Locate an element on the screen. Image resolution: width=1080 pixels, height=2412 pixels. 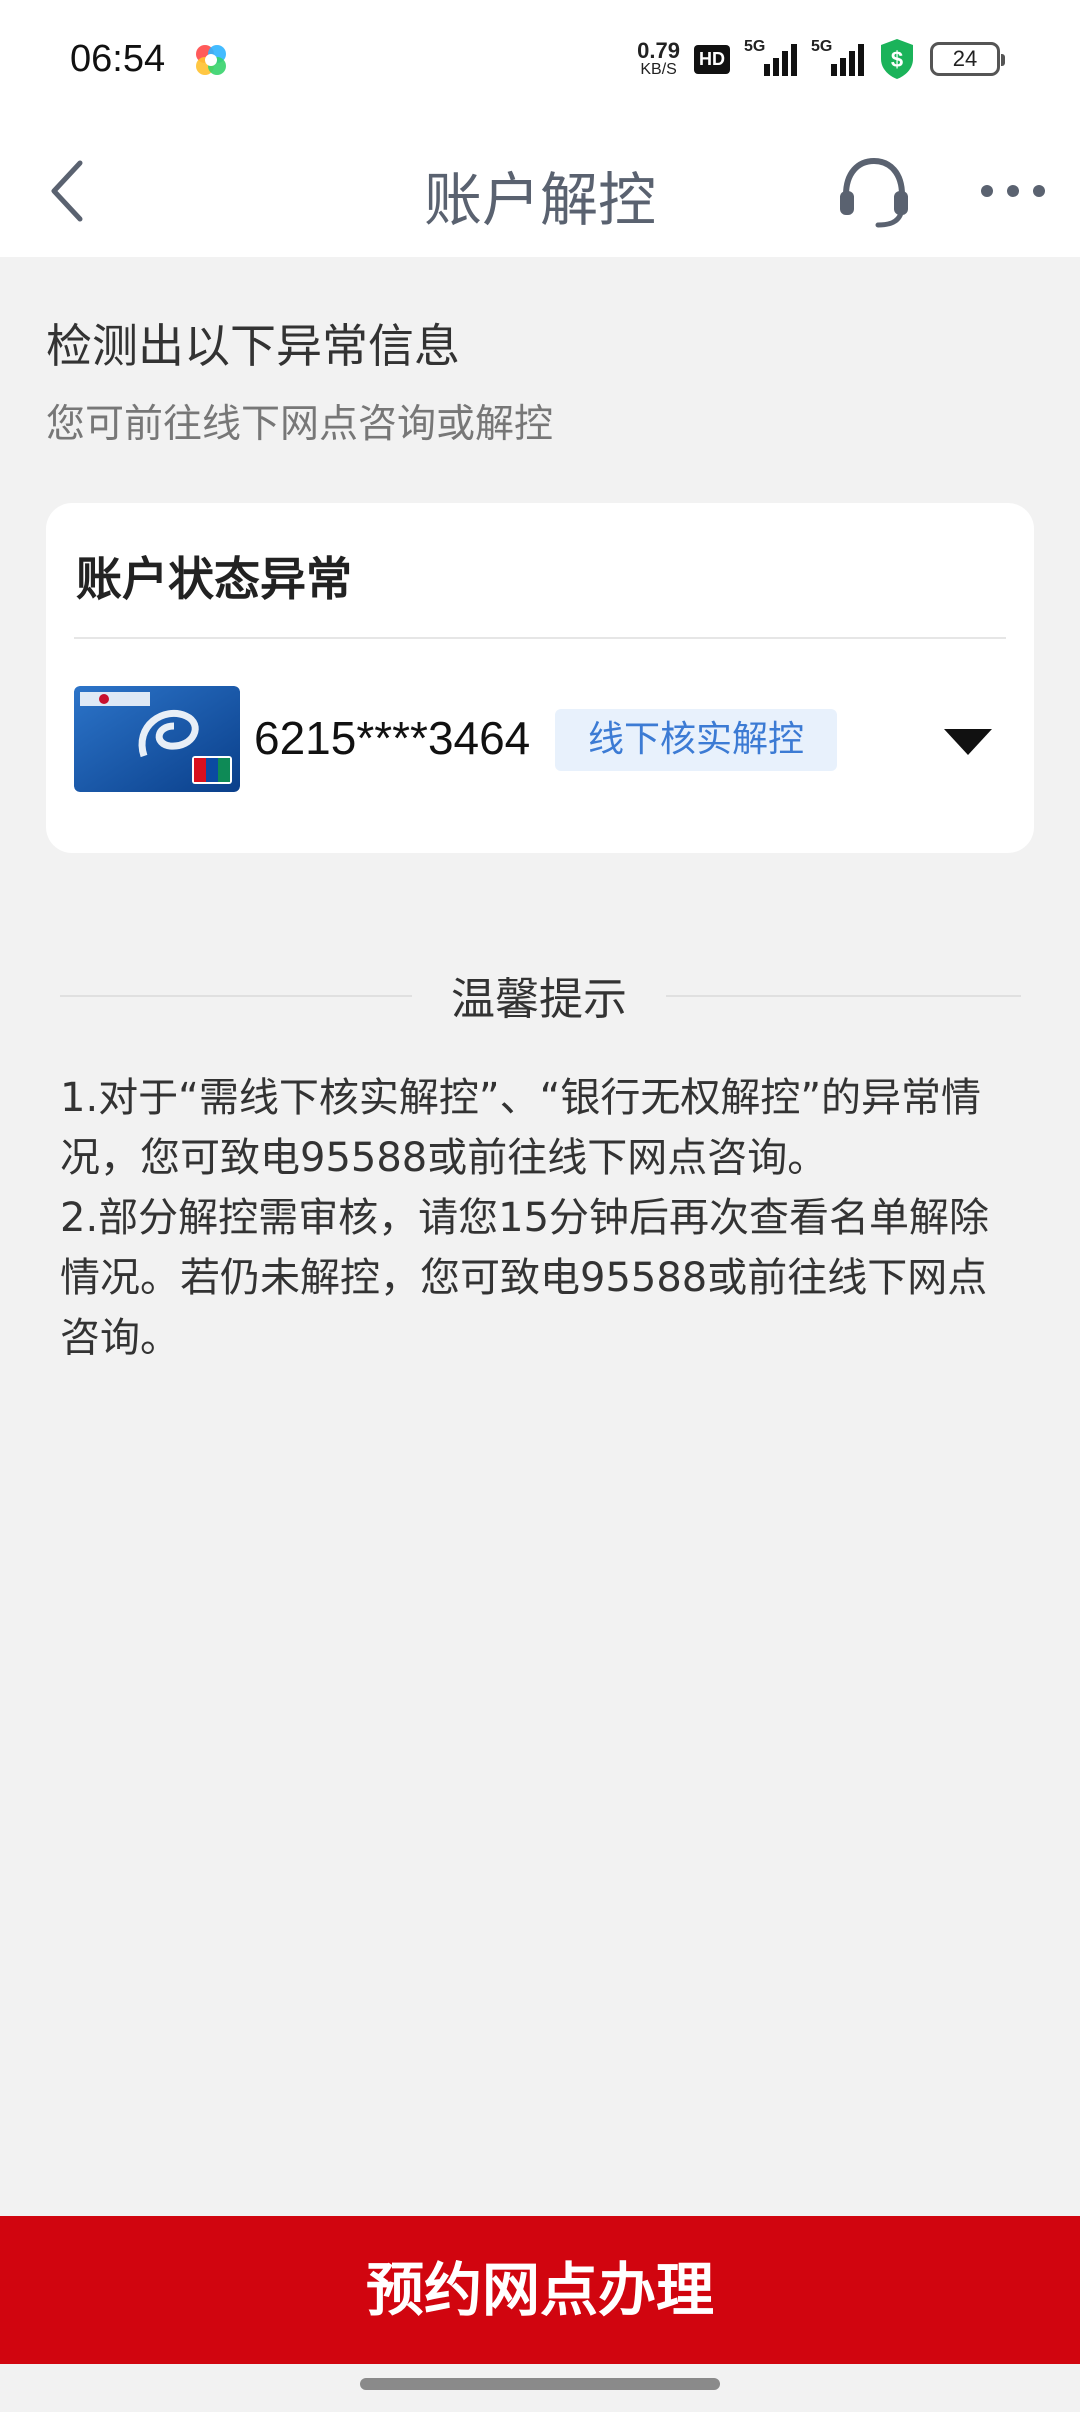
app-notification-icon is located at coordinates (211, 60).